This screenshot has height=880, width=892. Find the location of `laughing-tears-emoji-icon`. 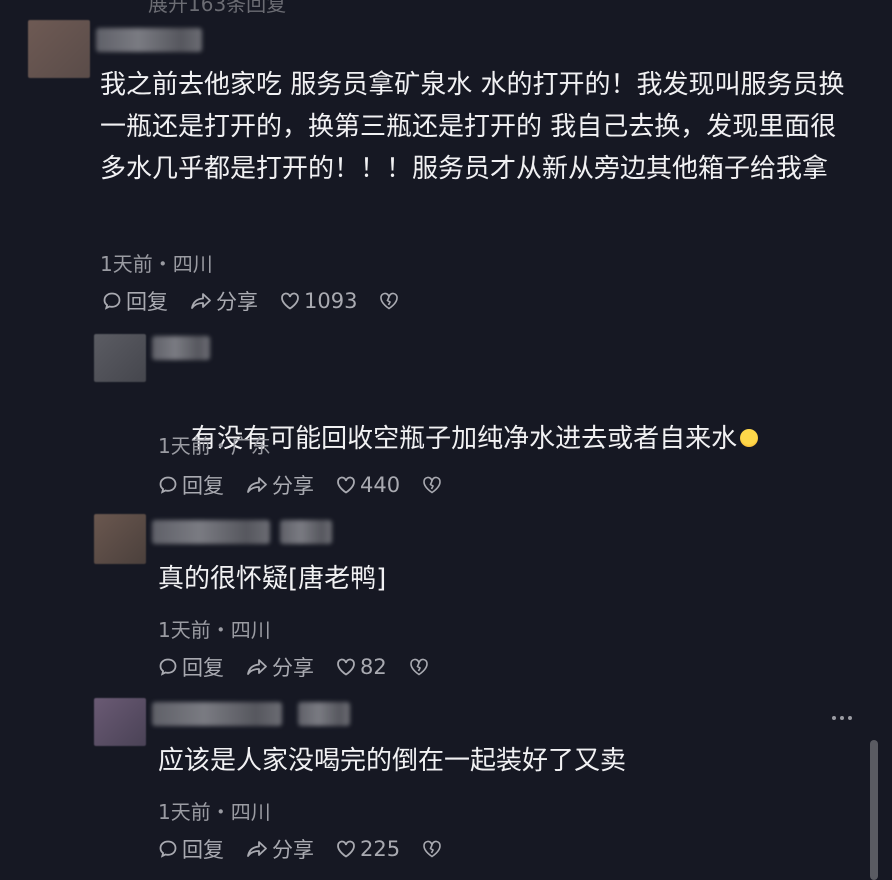

laughing-tears-emoji-icon is located at coordinates (749, 437).